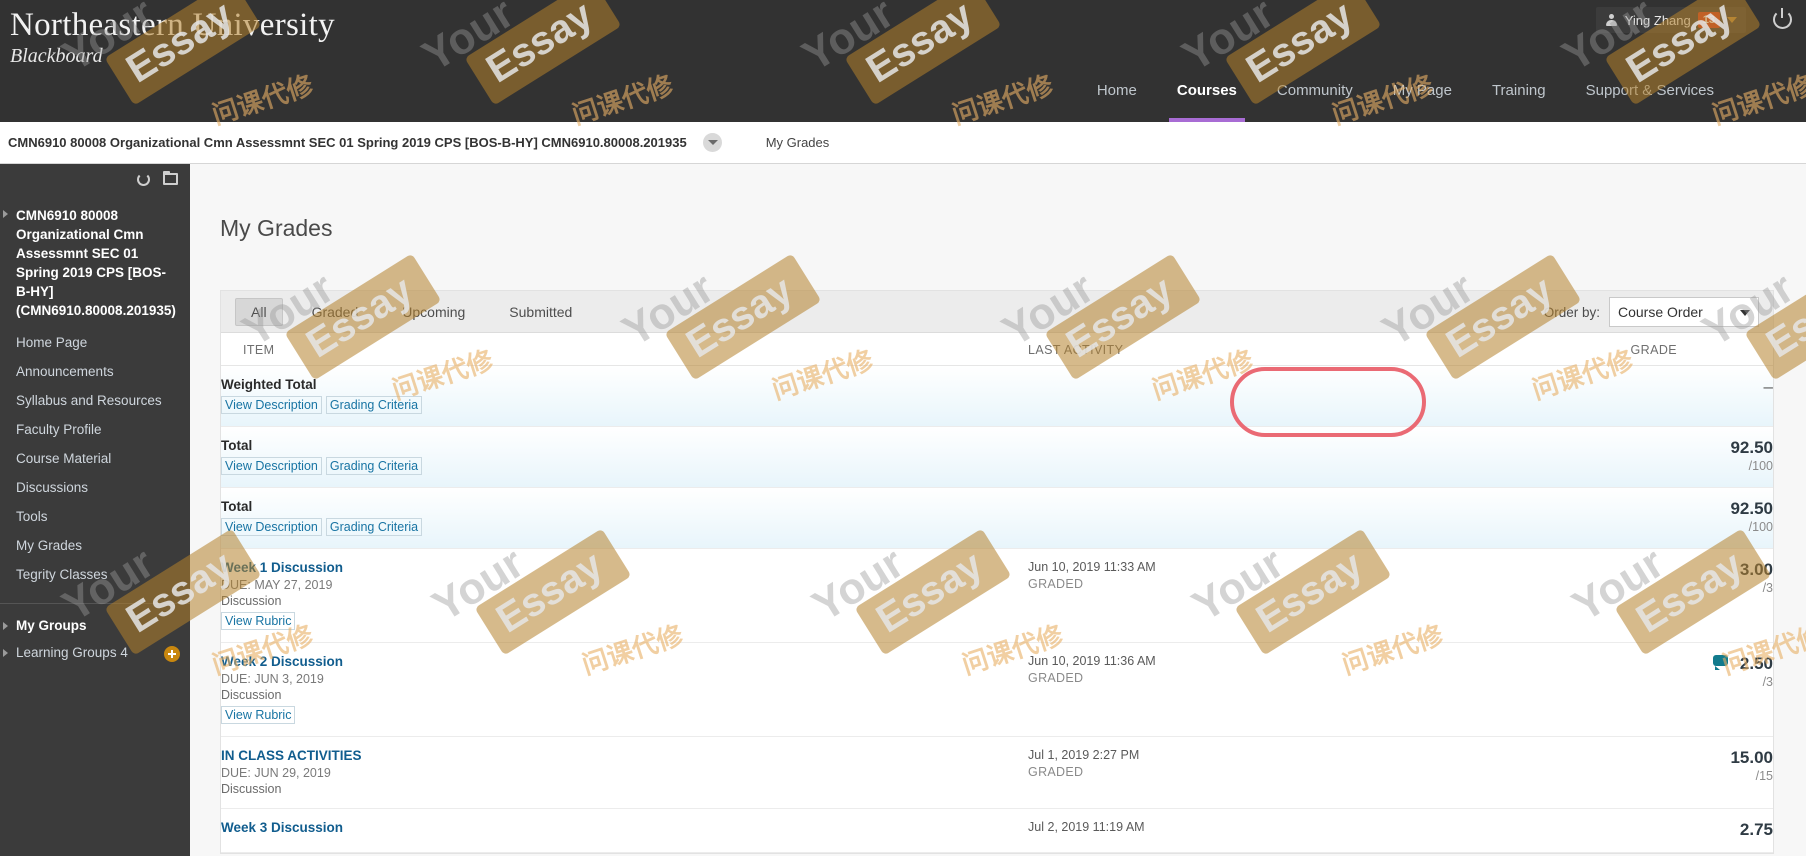 The height and width of the screenshot is (856, 1806). I want to click on brand-university-name: Northeastern University, so click(172, 25).